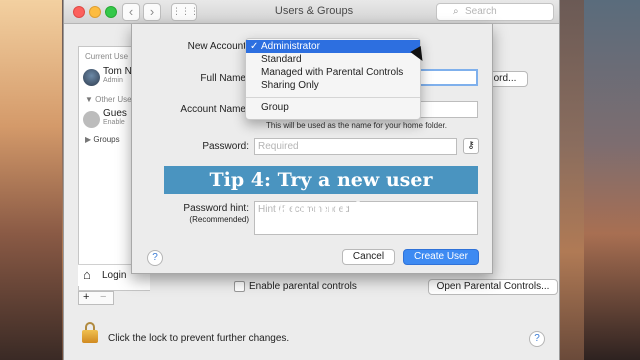  What do you see at coordinates (91, 77) in the screenshot?
I see `user-avatar` at bounding box center [91, 77].